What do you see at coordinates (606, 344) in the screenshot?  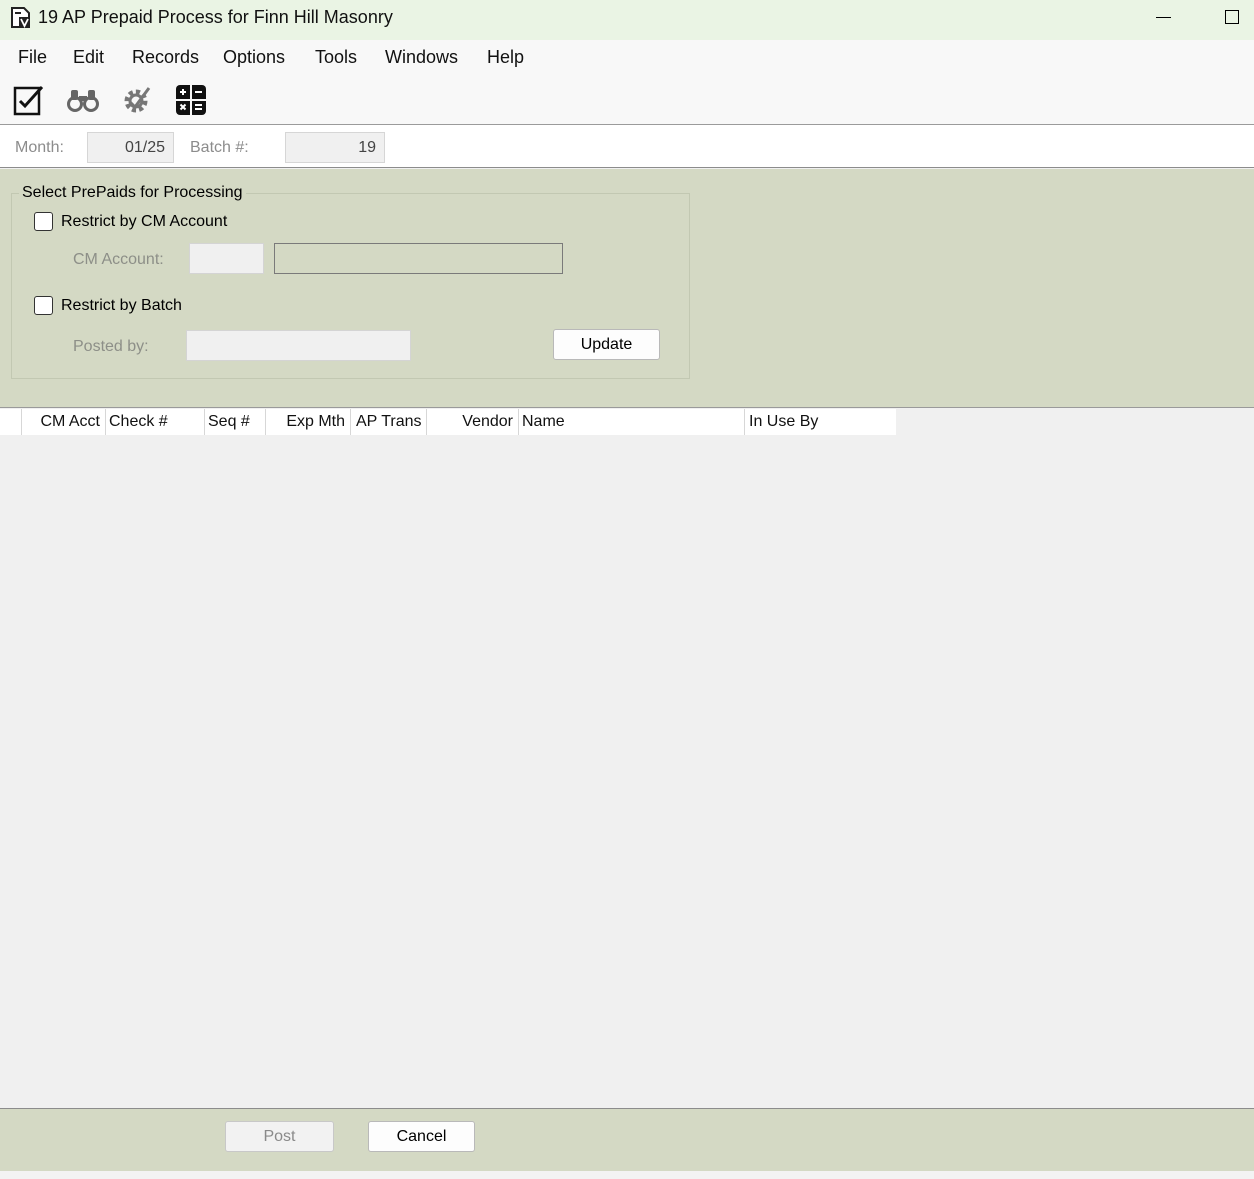 I see `update-button: Update` at bounding box center [606, 344].